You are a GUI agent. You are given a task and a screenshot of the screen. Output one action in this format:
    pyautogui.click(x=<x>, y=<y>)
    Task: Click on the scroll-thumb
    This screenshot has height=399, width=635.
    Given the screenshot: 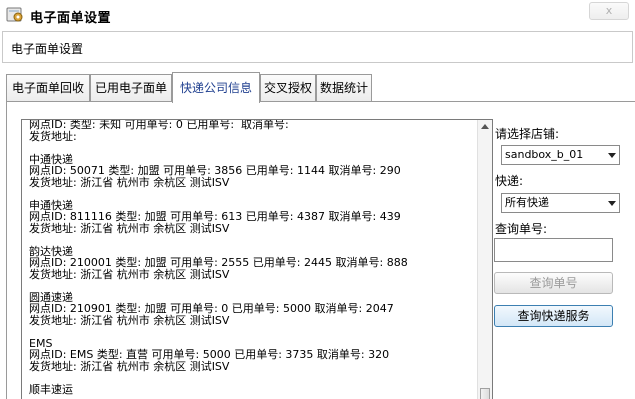 What is the action you would take?
    pyautogui.click(x=485, y=393)
    